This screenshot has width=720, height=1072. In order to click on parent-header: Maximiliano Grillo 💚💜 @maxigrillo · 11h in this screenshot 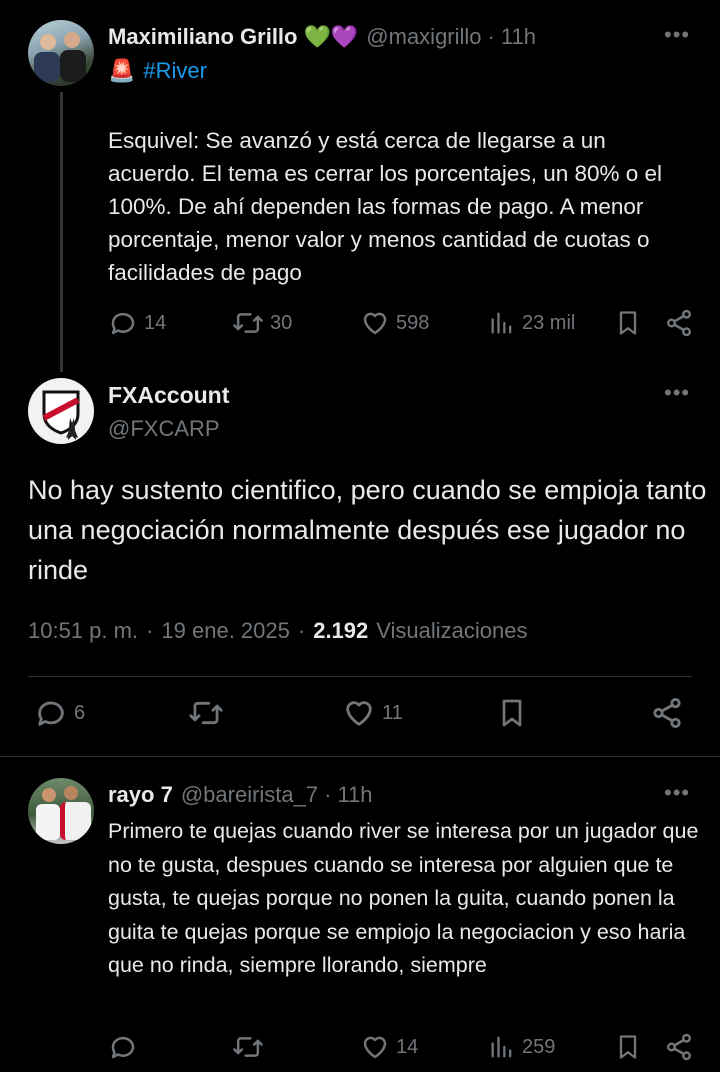, I will do `click(322, 37)`.